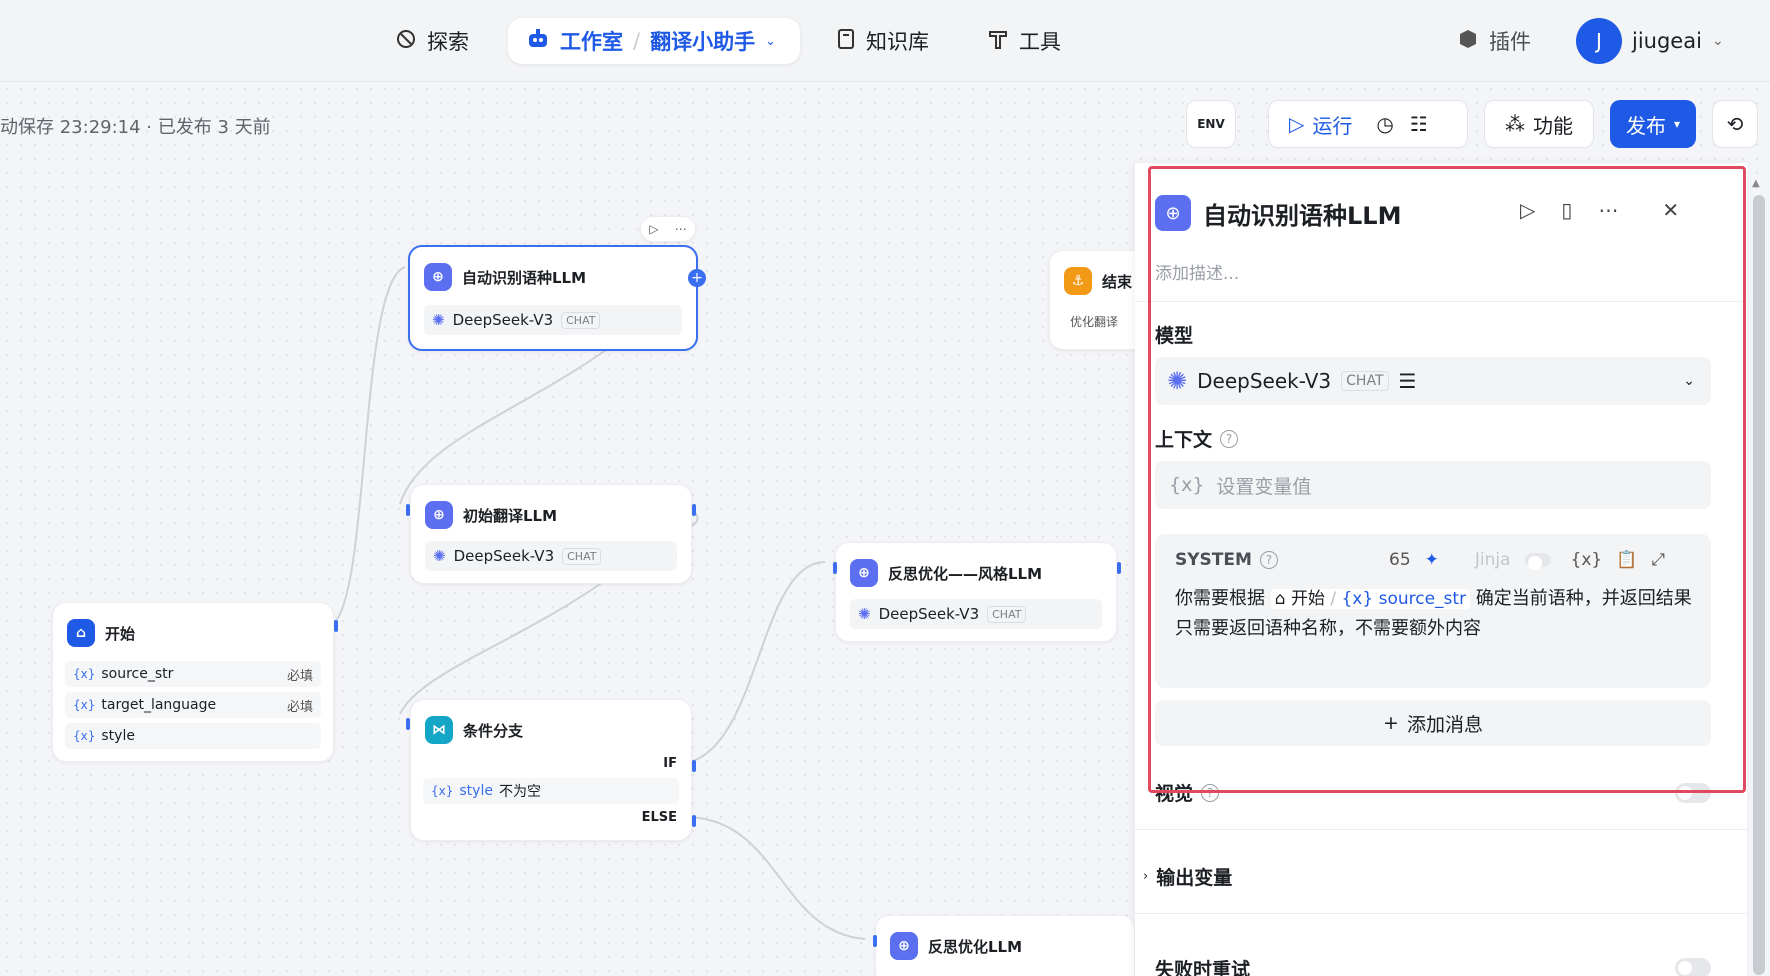 The width and height of the screenshot is (1770, 976). I want to click on run-button: 运行, so click(1332, 124).